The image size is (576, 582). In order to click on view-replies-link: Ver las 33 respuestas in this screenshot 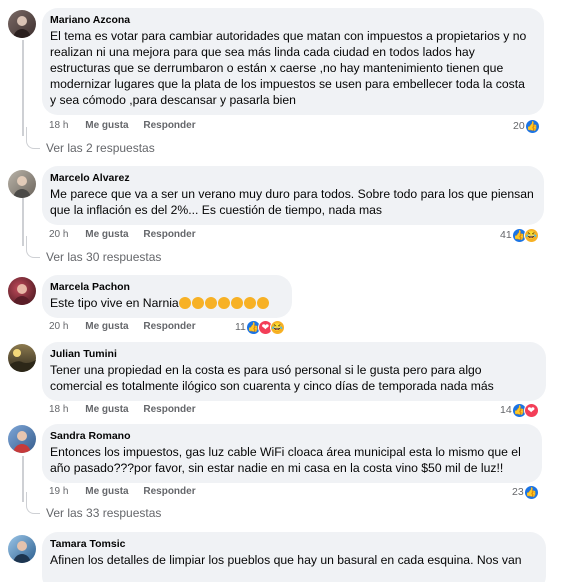, I will do `click(94, 506)`.